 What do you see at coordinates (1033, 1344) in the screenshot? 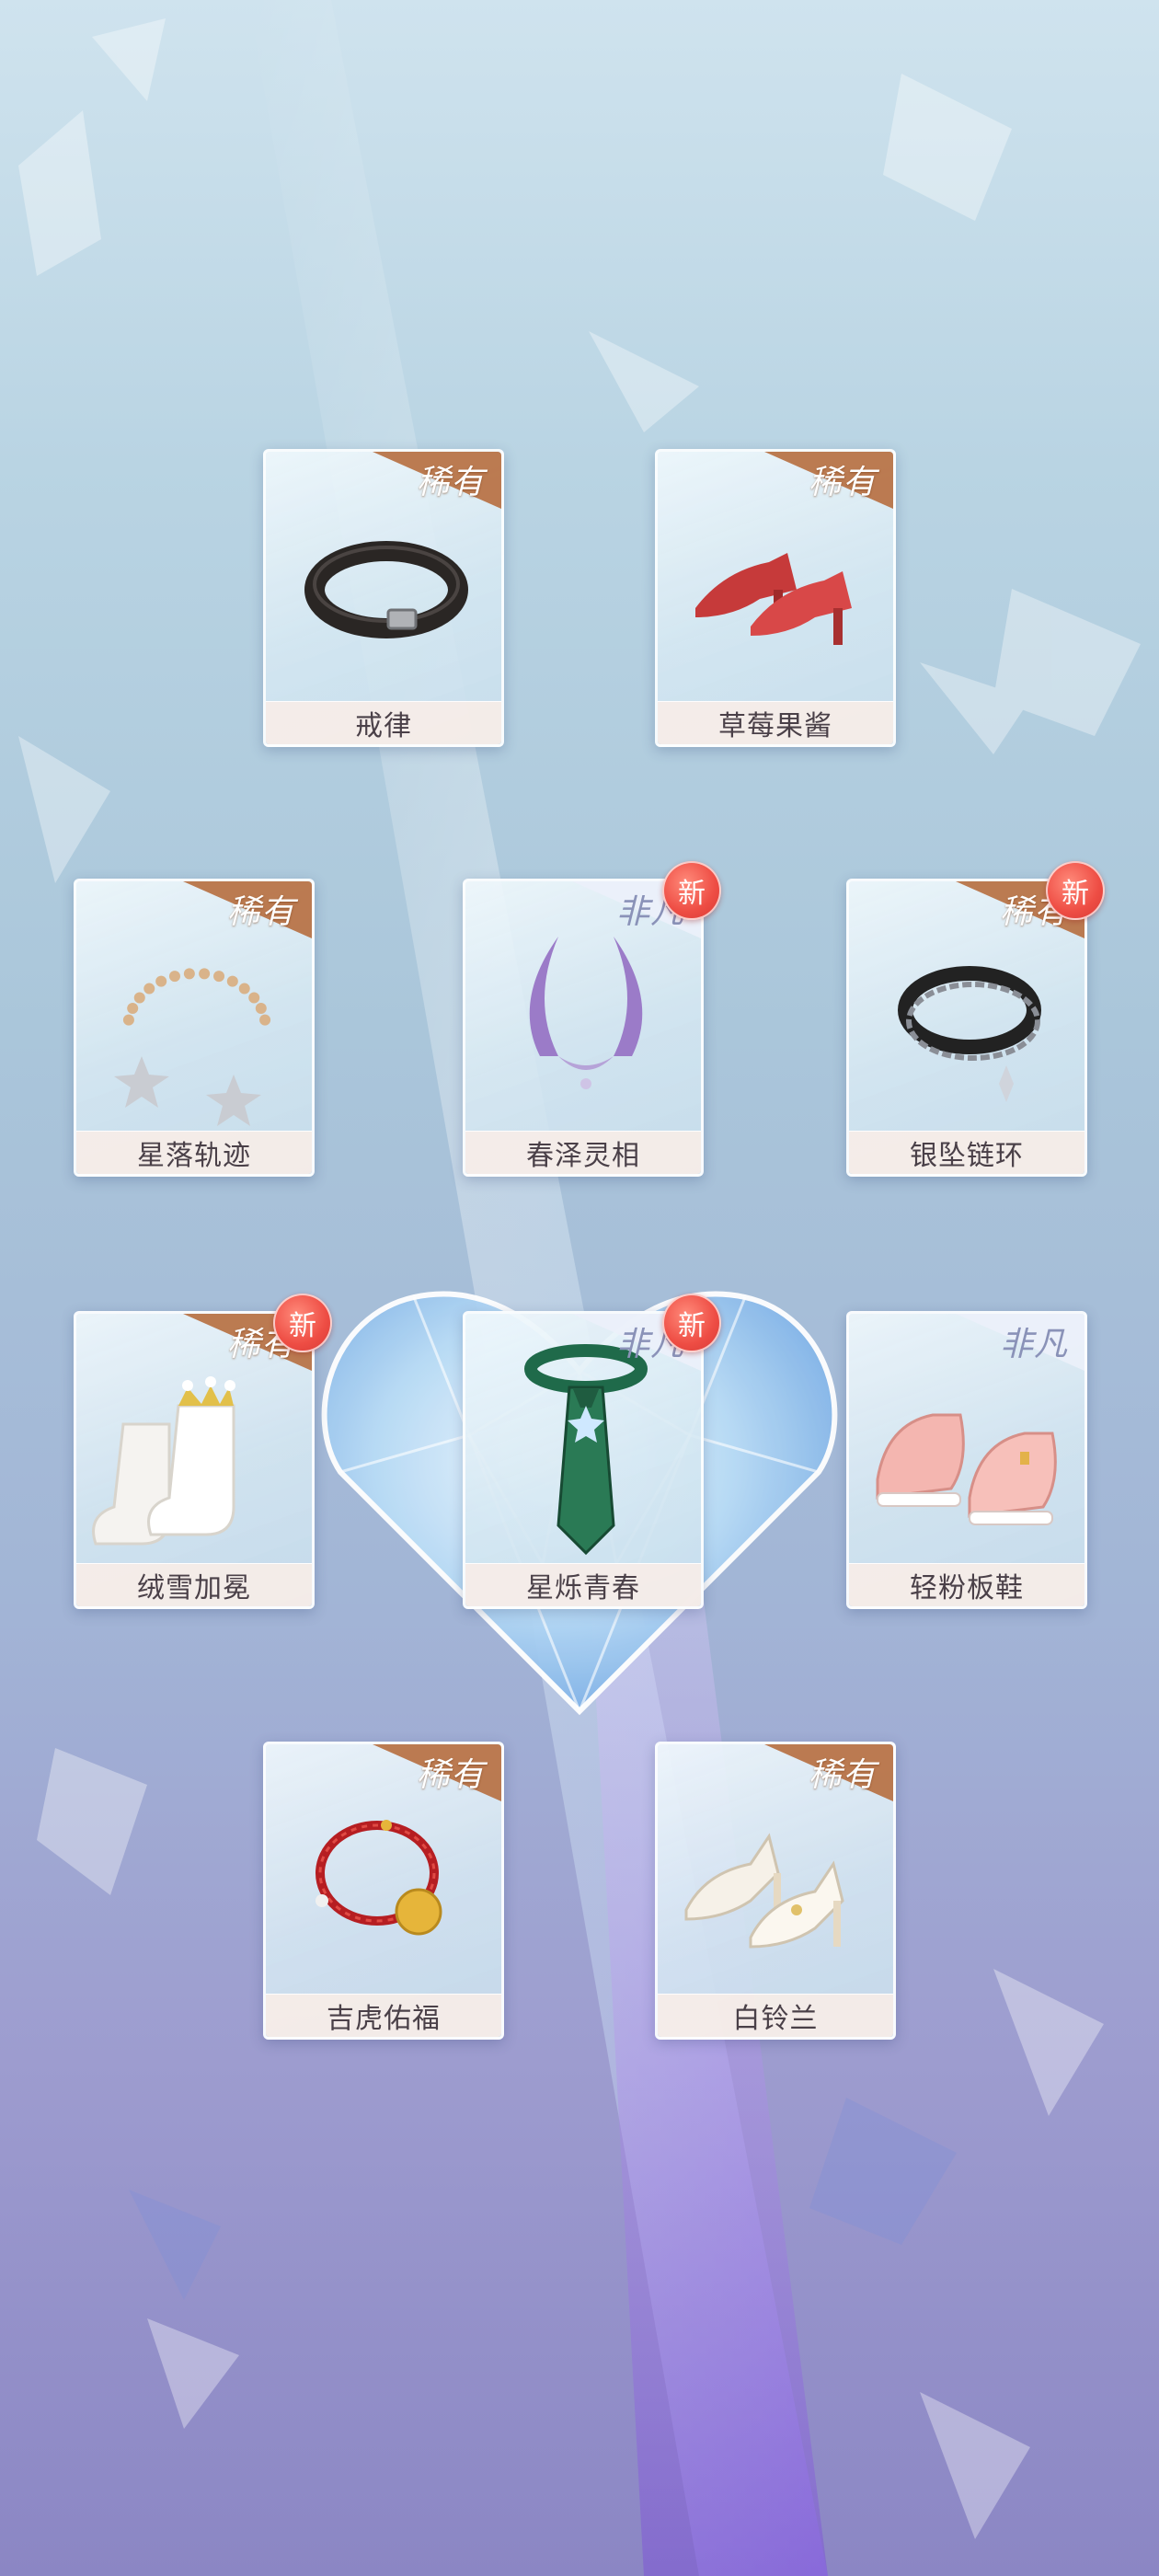
I see `rarity-label: 非凡` at bounding box center [1033, 1344].